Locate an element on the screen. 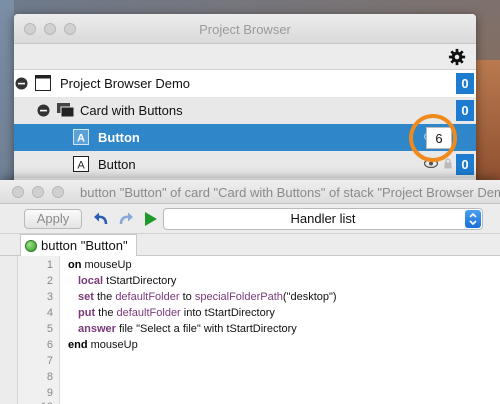 This screenshot has width=500, height=404. script-tab-bar: button "Button" is located at coordinates (250, 245).